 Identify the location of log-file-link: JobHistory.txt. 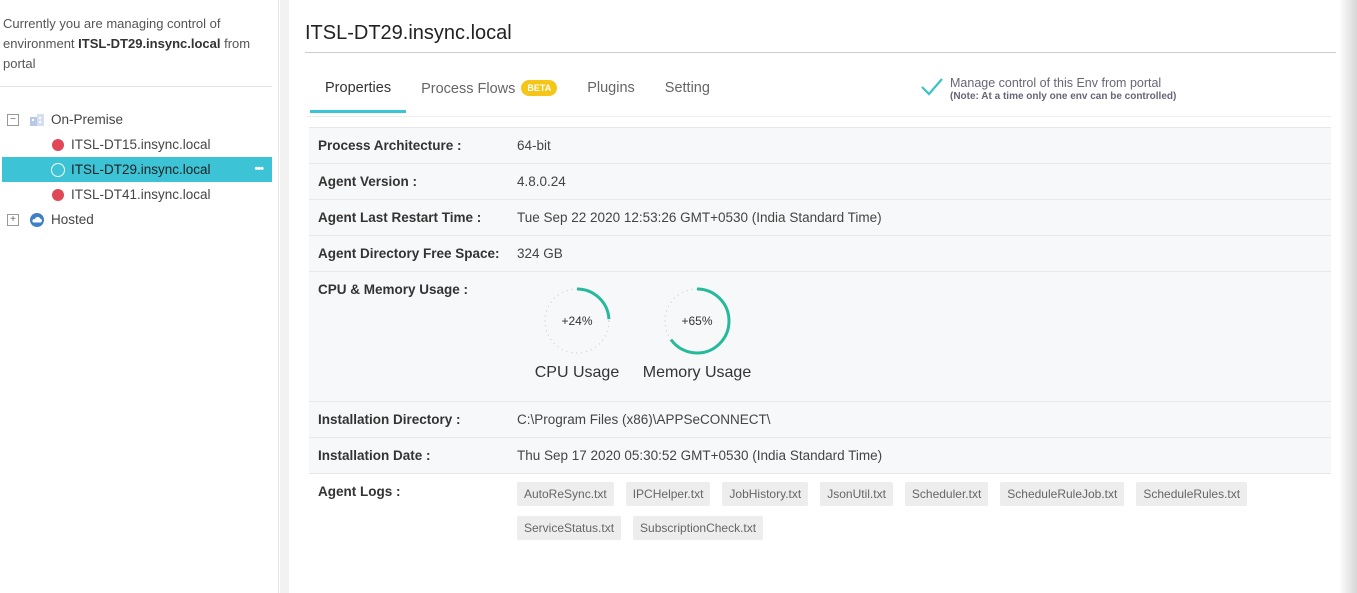
(765, 494).